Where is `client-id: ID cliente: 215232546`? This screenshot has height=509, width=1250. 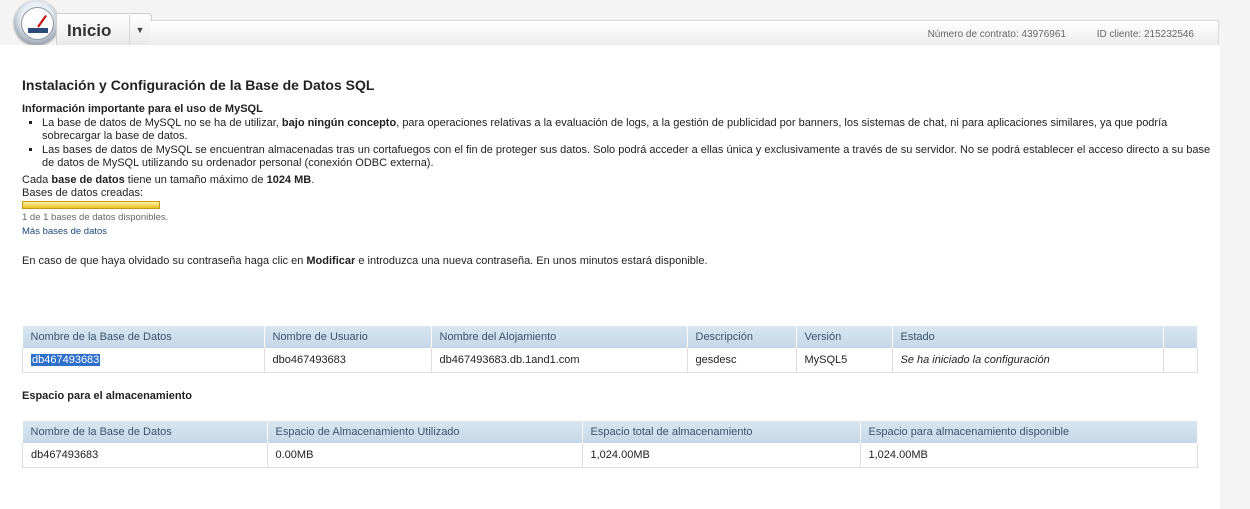 client-id: ID cliente: 215232546 is located at coordinates (1145, 34).